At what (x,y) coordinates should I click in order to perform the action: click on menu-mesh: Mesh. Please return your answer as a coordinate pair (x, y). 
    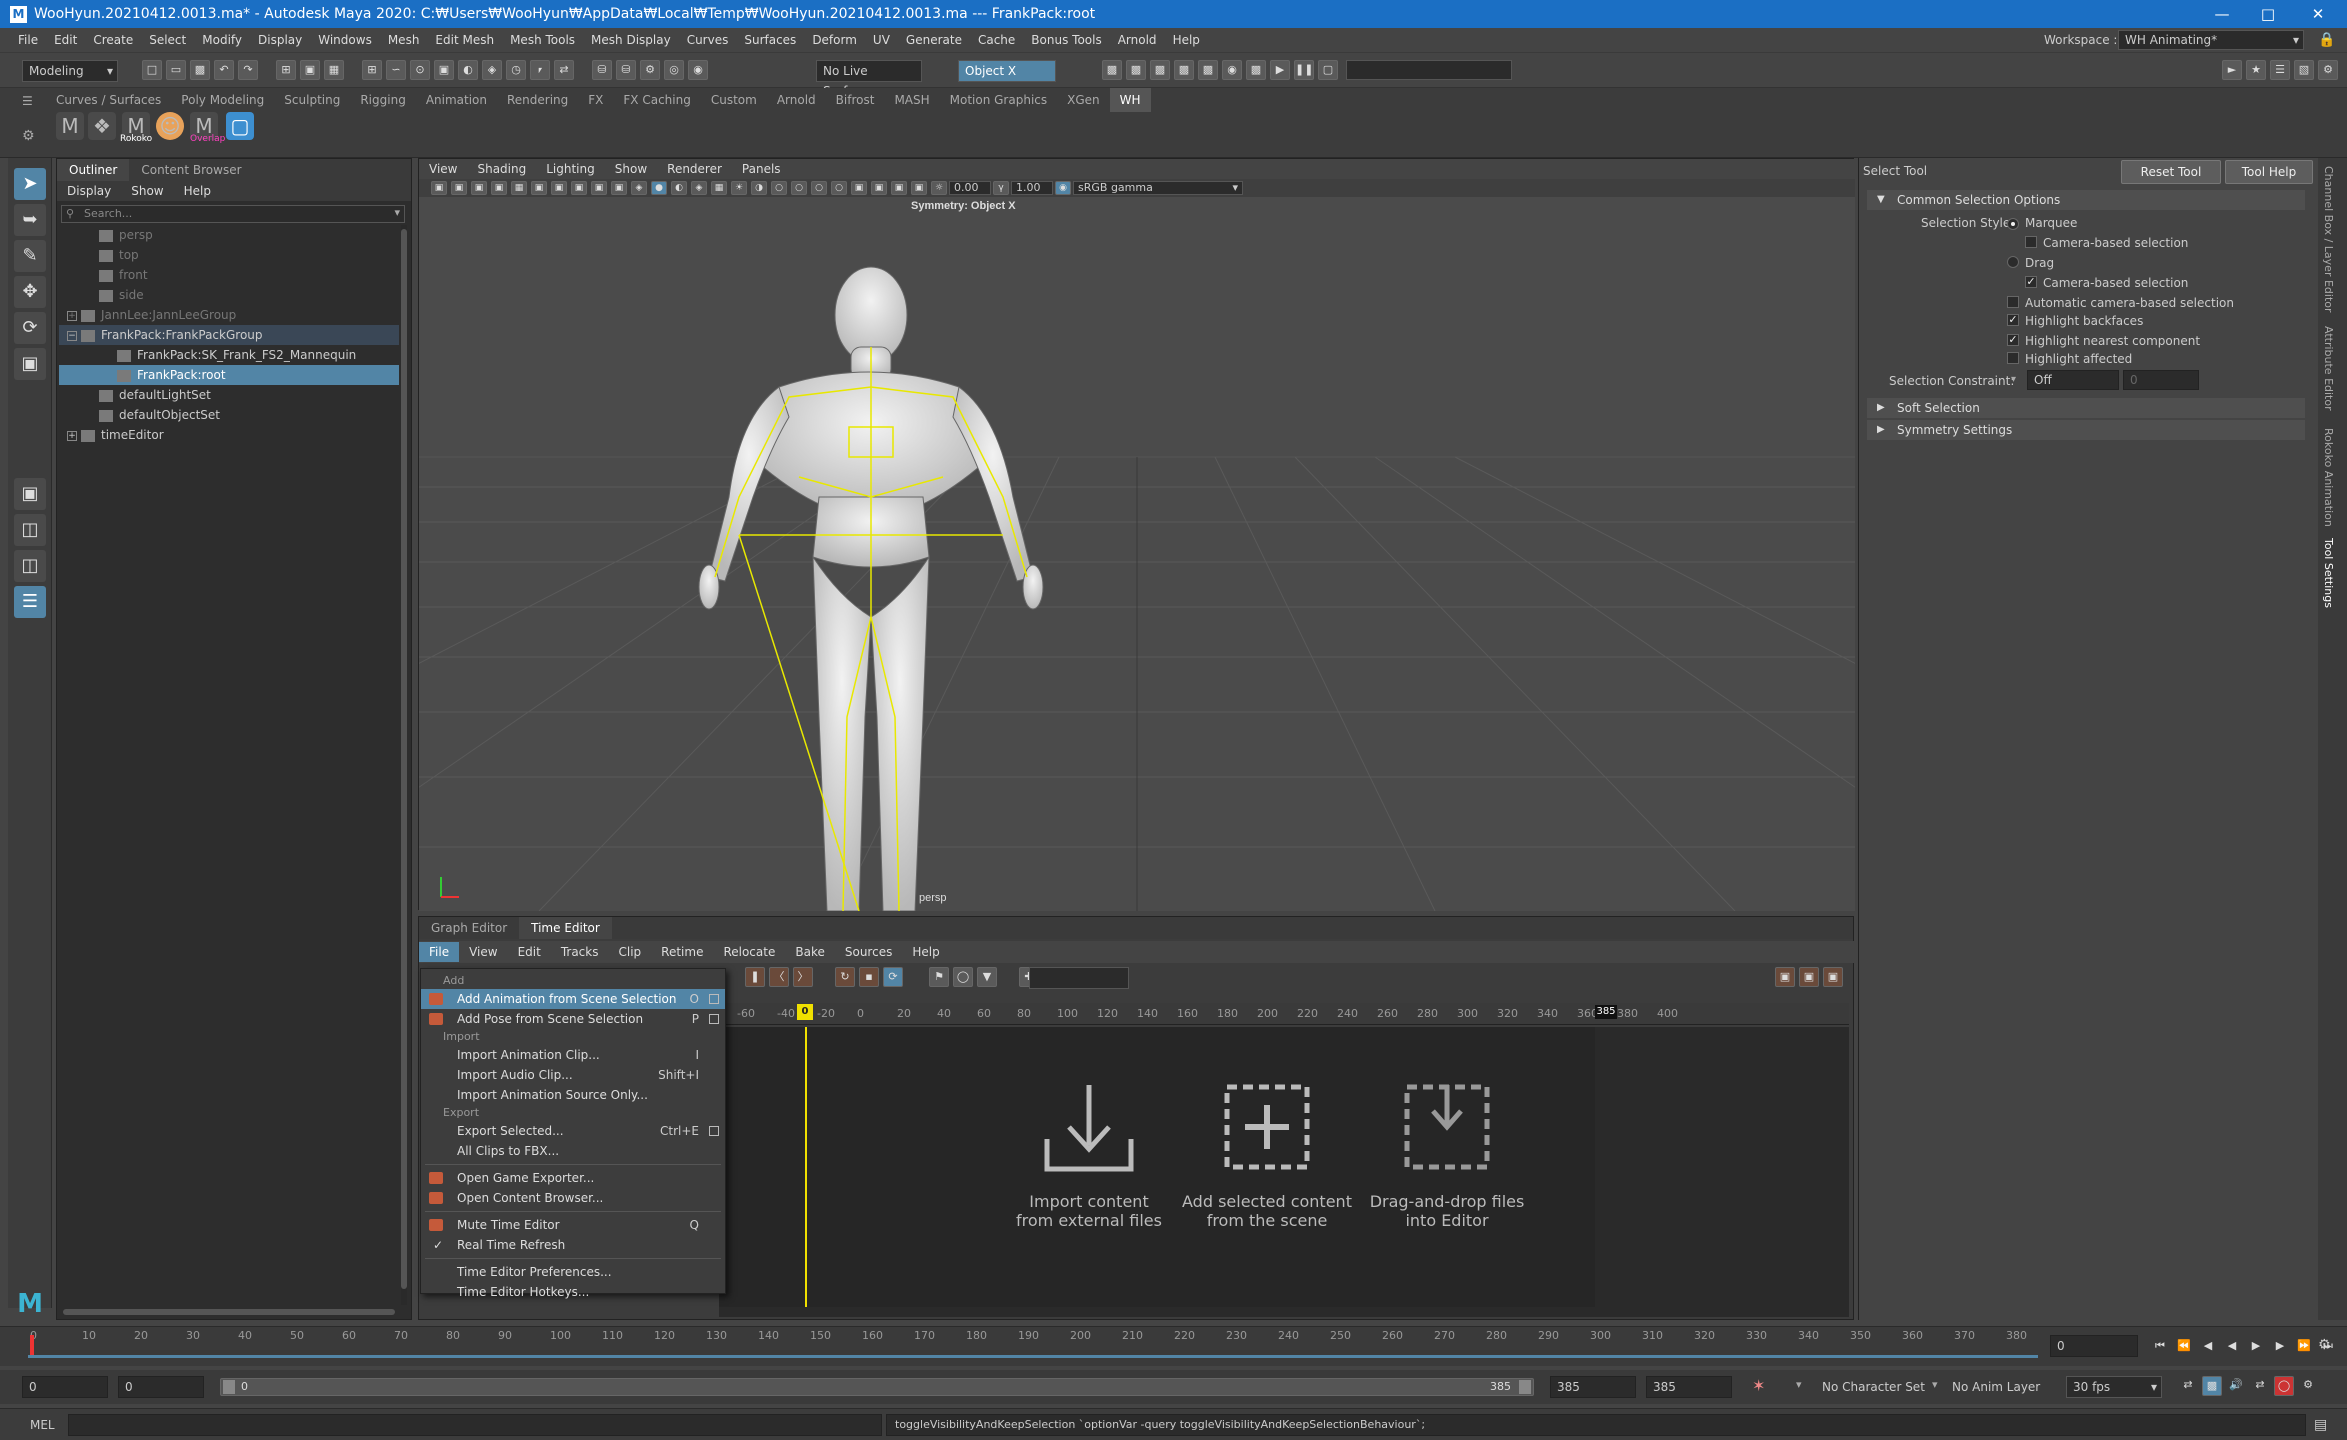
    Looking at the image, I should click on (404, 40).